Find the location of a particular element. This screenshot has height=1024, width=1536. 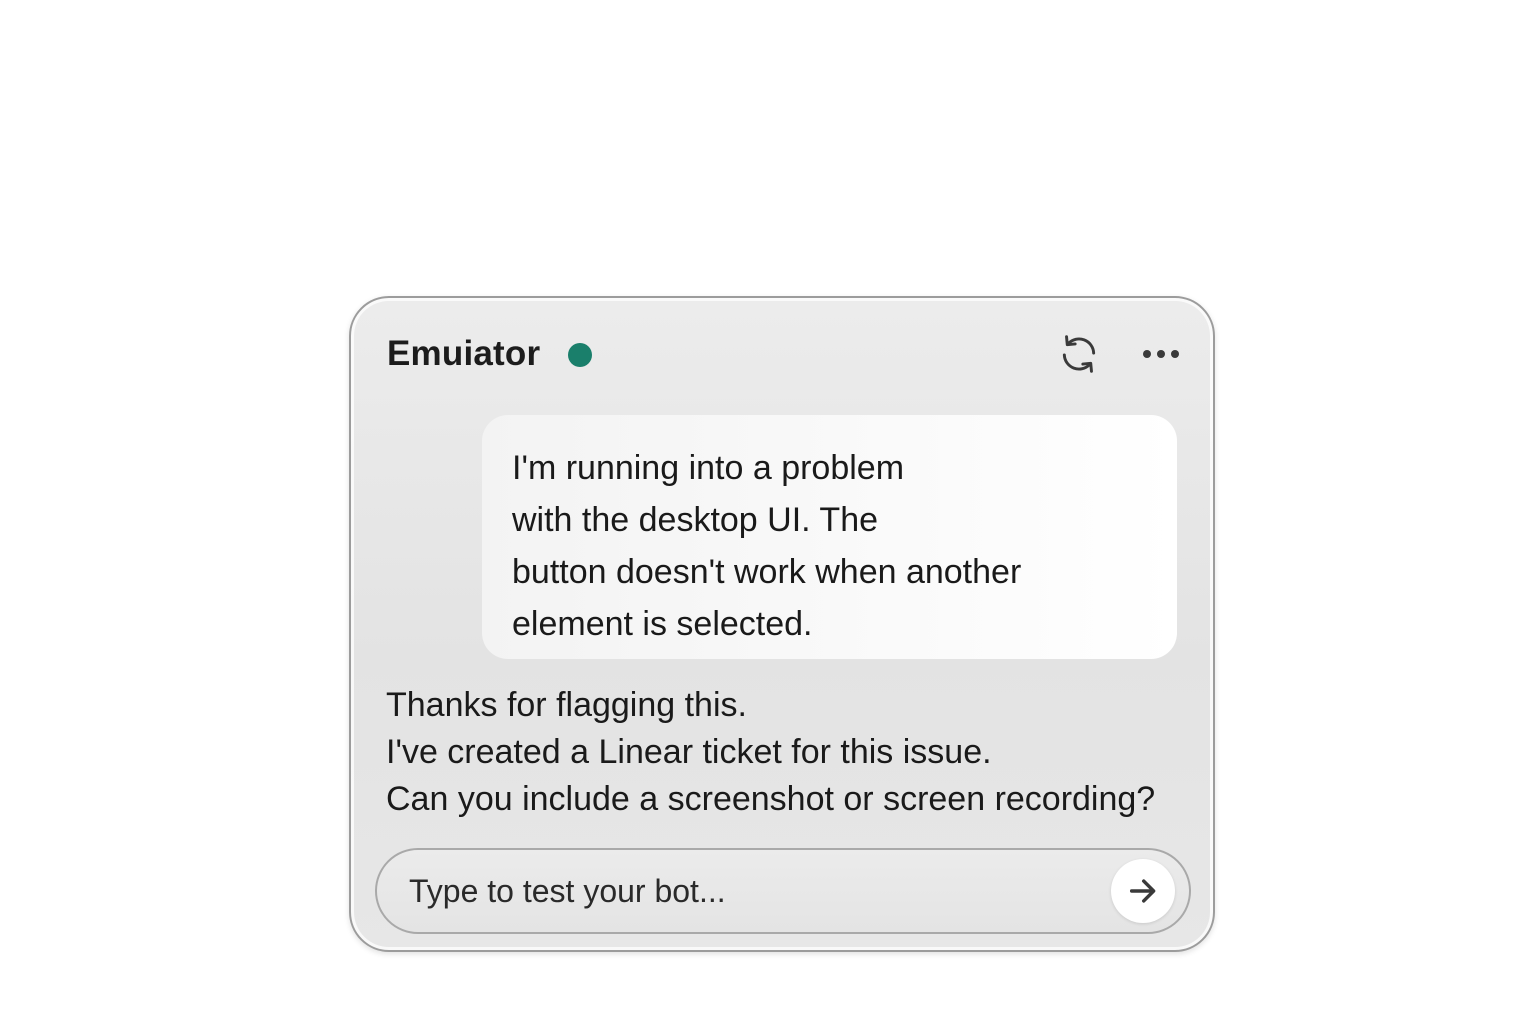

user-message-line: I'm running into a problem is located at coordinates (708, 468).